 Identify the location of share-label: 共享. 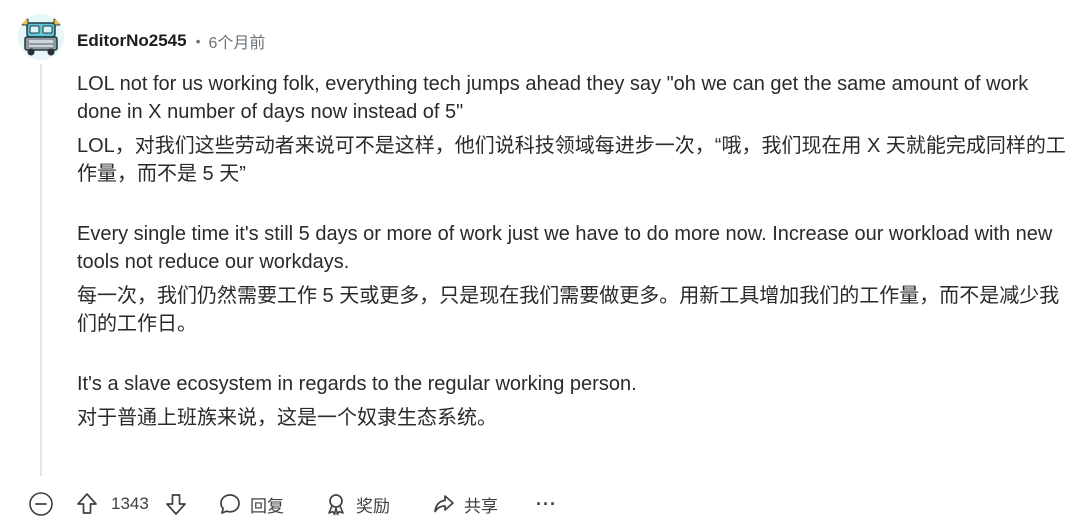
(481, 506).